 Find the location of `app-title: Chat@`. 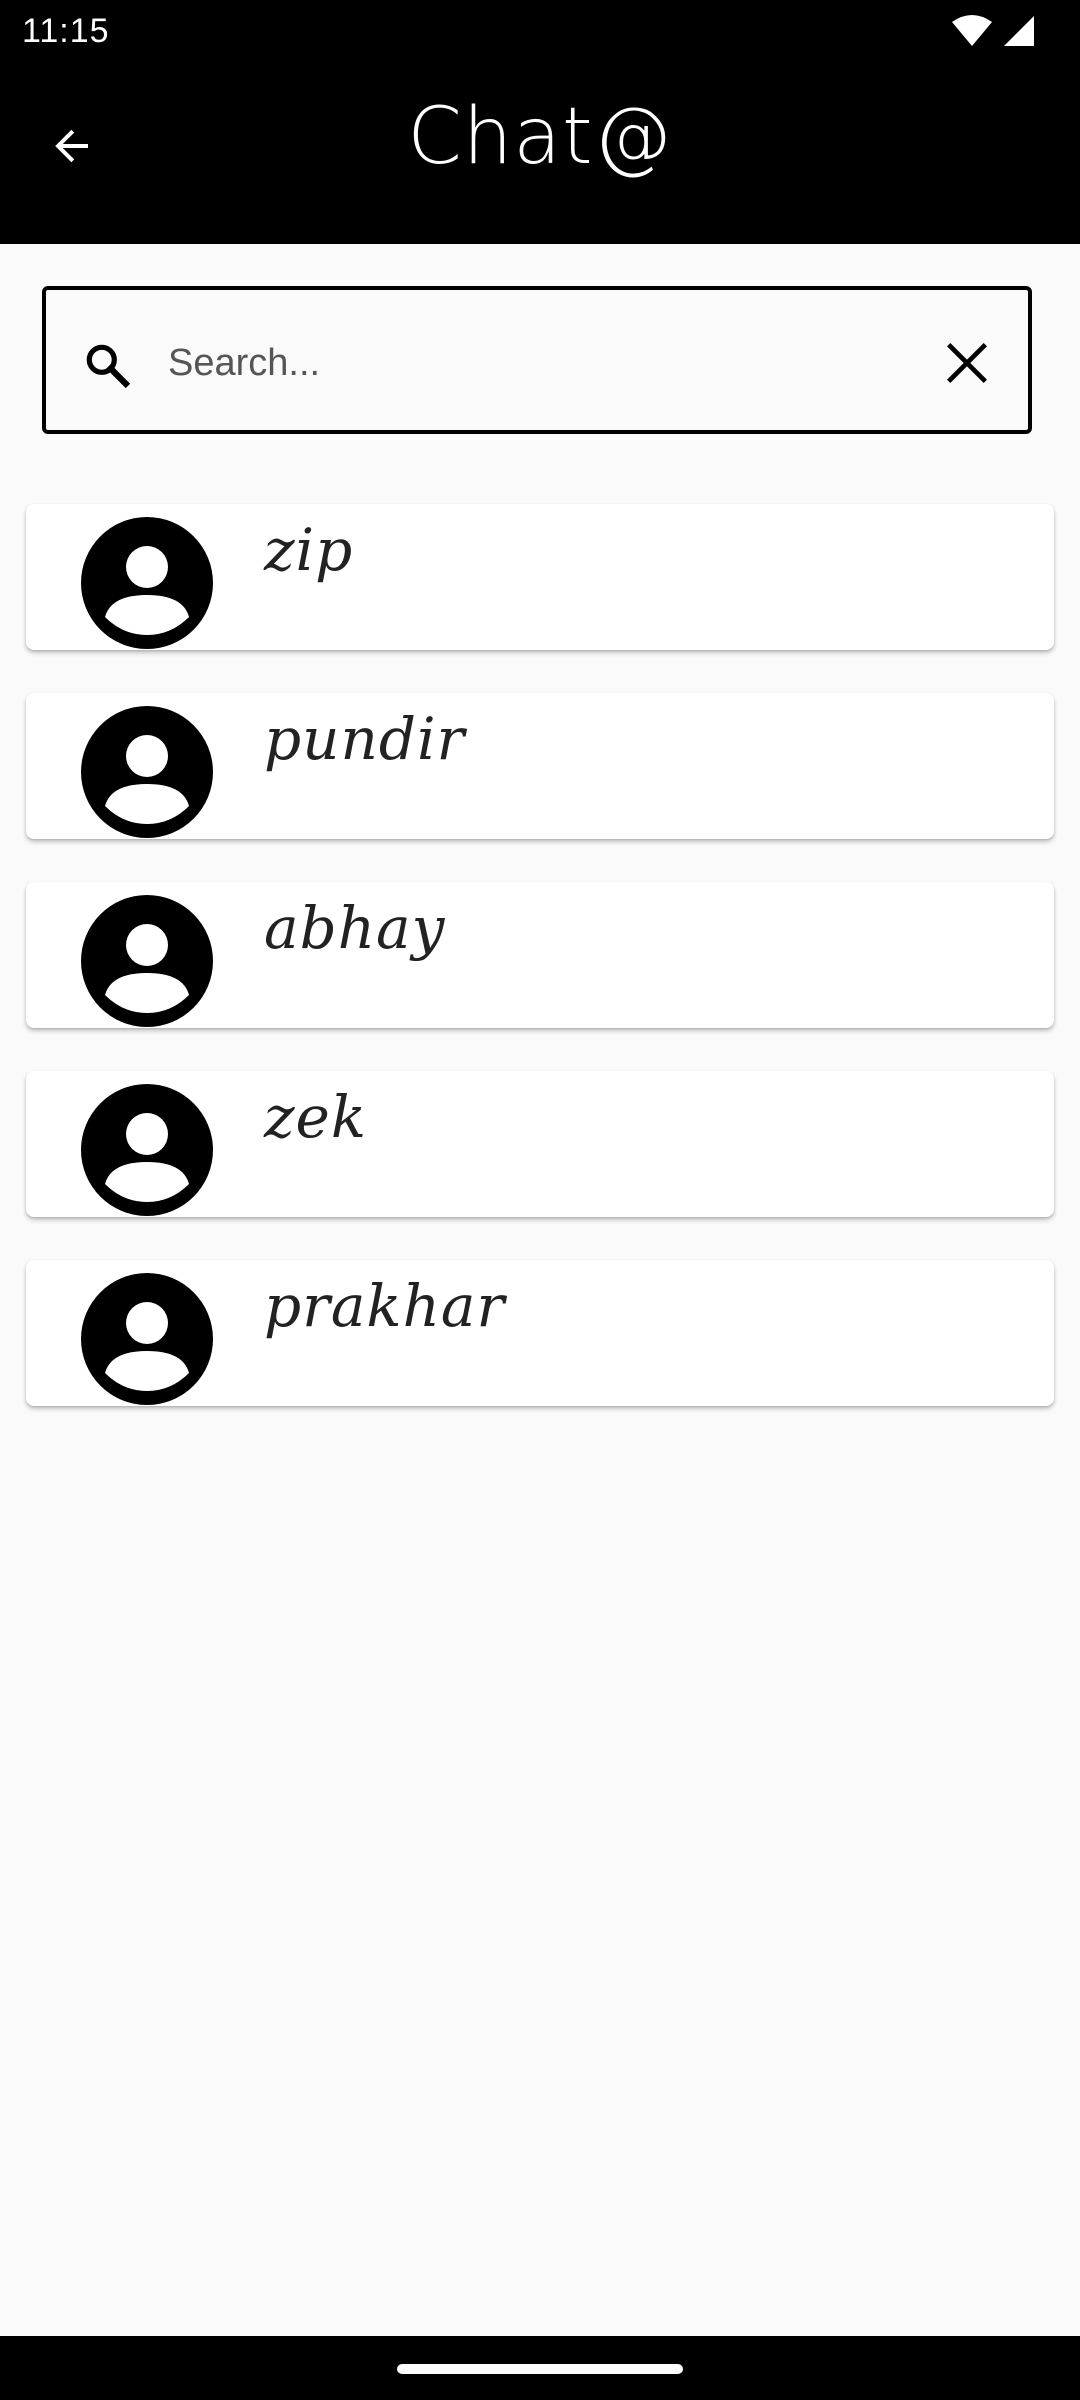

app-title: Chat@ is located at coordinates (540, 137).